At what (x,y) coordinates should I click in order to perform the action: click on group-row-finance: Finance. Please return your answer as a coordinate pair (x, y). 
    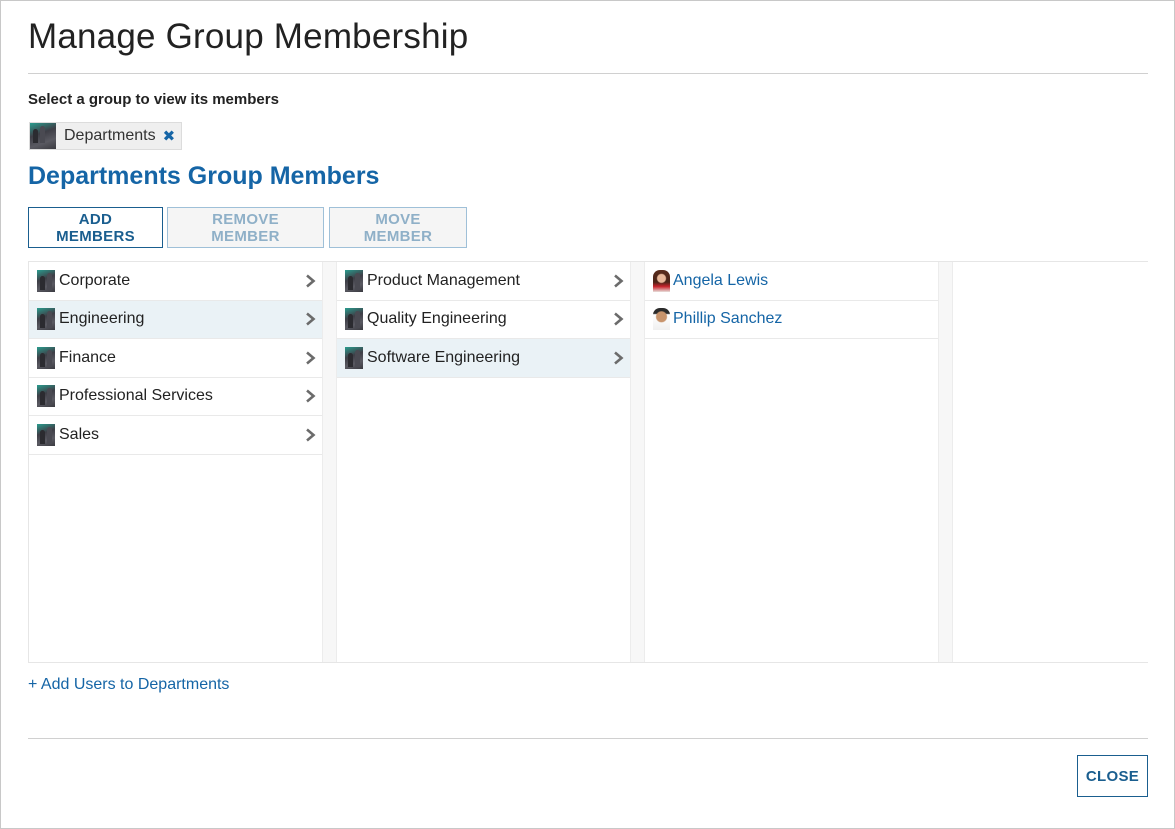
    Looking at the image, I should click on (175, 358).